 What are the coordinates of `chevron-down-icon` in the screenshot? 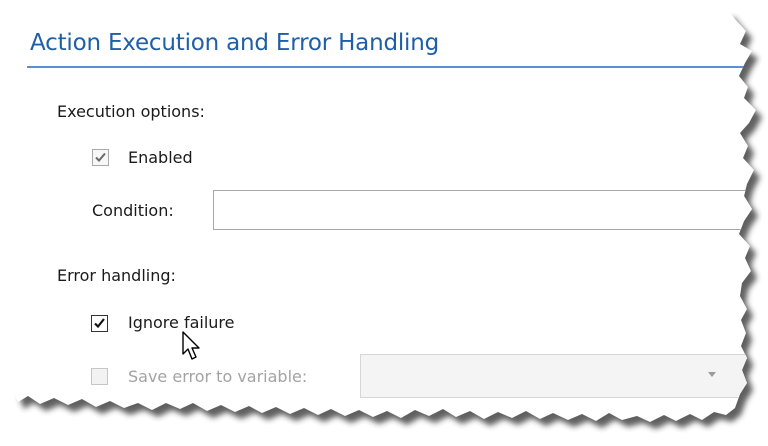 It's located at (712, 374).